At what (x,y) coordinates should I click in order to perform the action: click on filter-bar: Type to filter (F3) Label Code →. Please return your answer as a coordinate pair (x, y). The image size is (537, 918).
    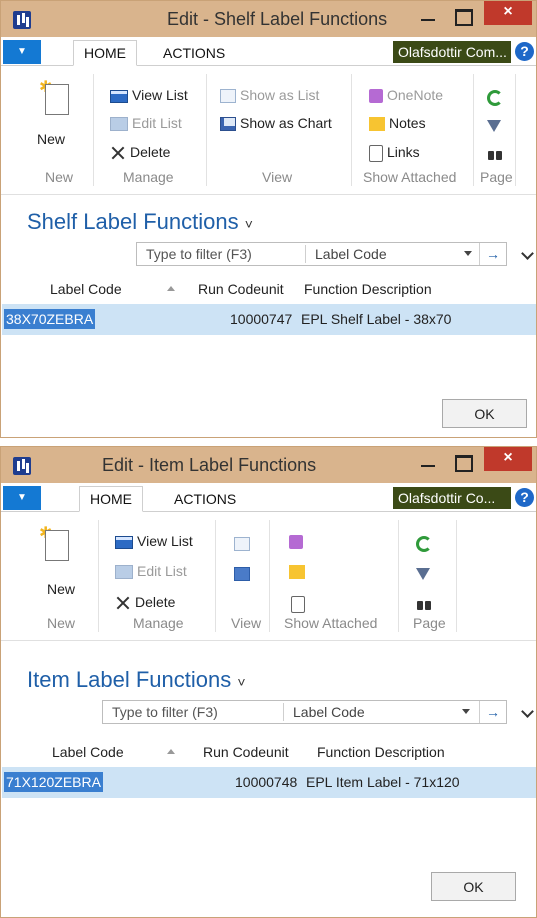
    Looking at the image, I should click on (304, 712).